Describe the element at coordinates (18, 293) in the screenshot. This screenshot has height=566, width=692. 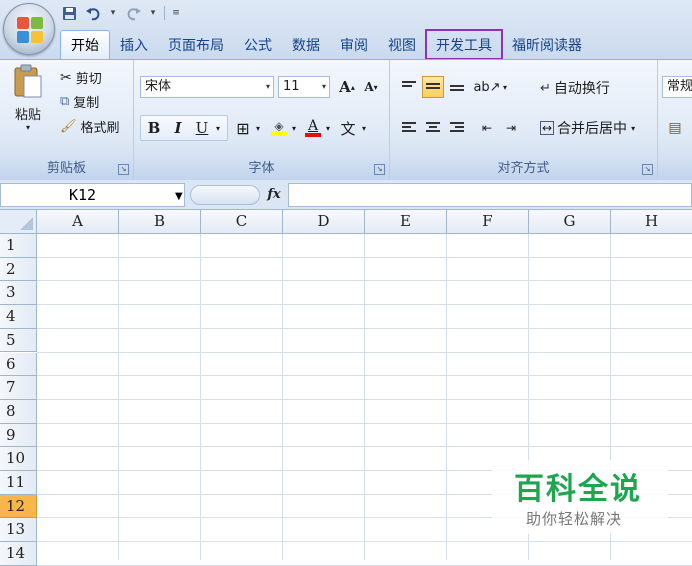
I see `row-header: 3` at that location.